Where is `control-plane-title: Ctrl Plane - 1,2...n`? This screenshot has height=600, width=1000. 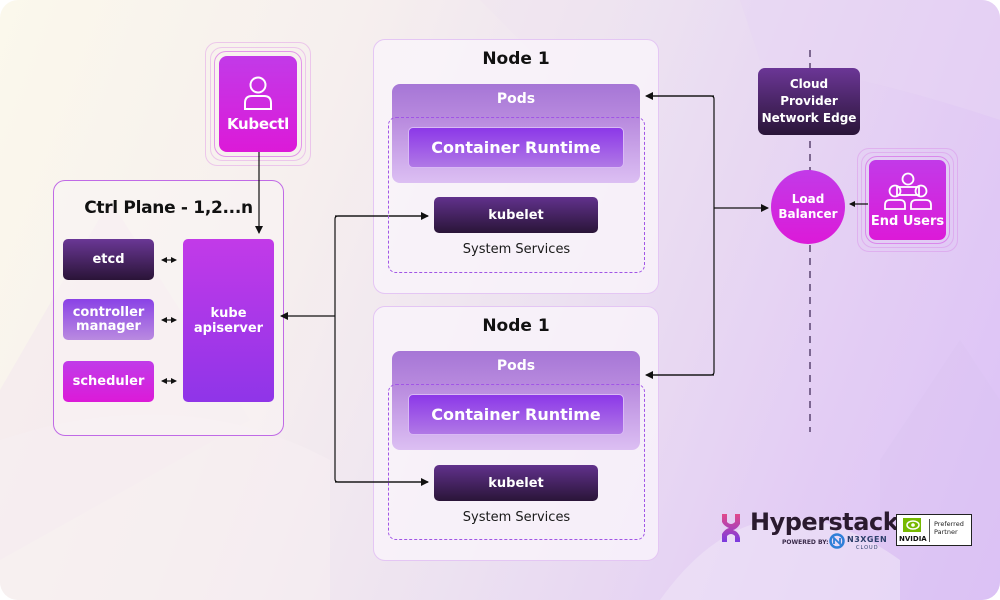
control-plane-title: Ctrl Plane - 1,2...n is located at coordinates (168, 208).